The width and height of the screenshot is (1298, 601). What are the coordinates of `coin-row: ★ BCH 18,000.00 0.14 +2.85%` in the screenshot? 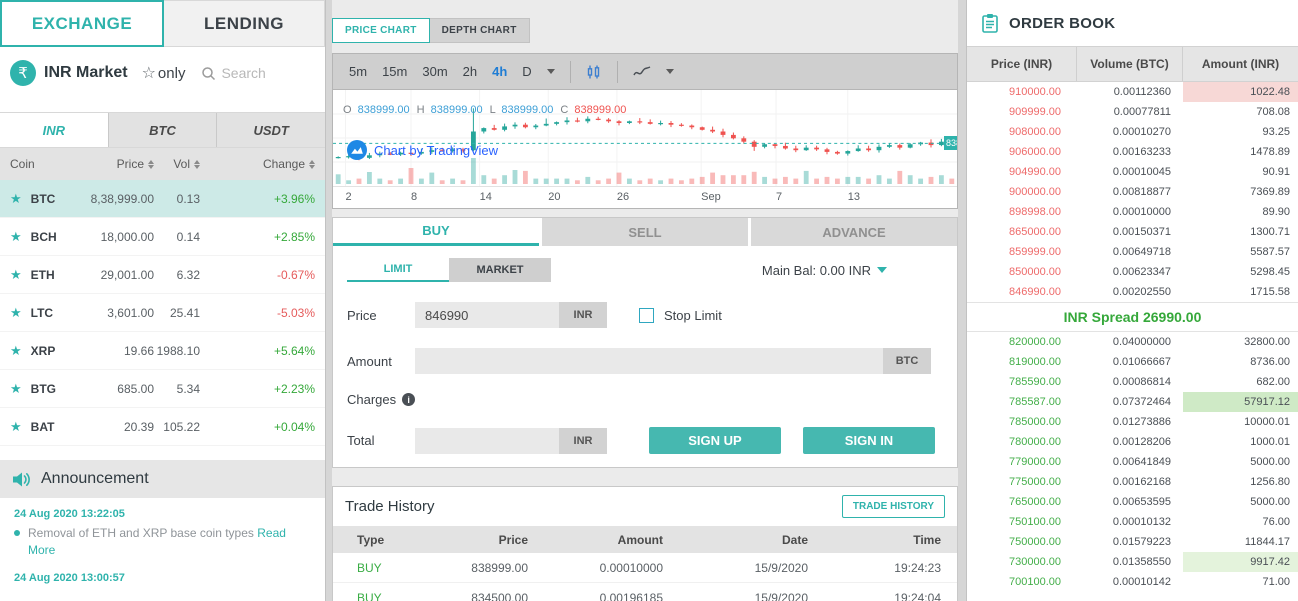 It's located at (162, 237).